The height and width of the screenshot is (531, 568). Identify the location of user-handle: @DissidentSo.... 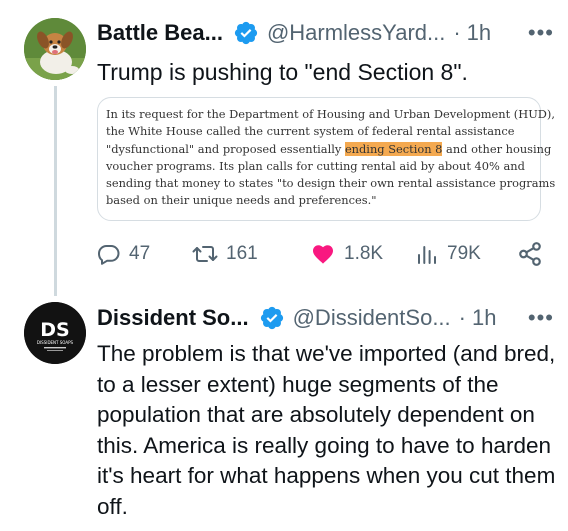
(372, 318).